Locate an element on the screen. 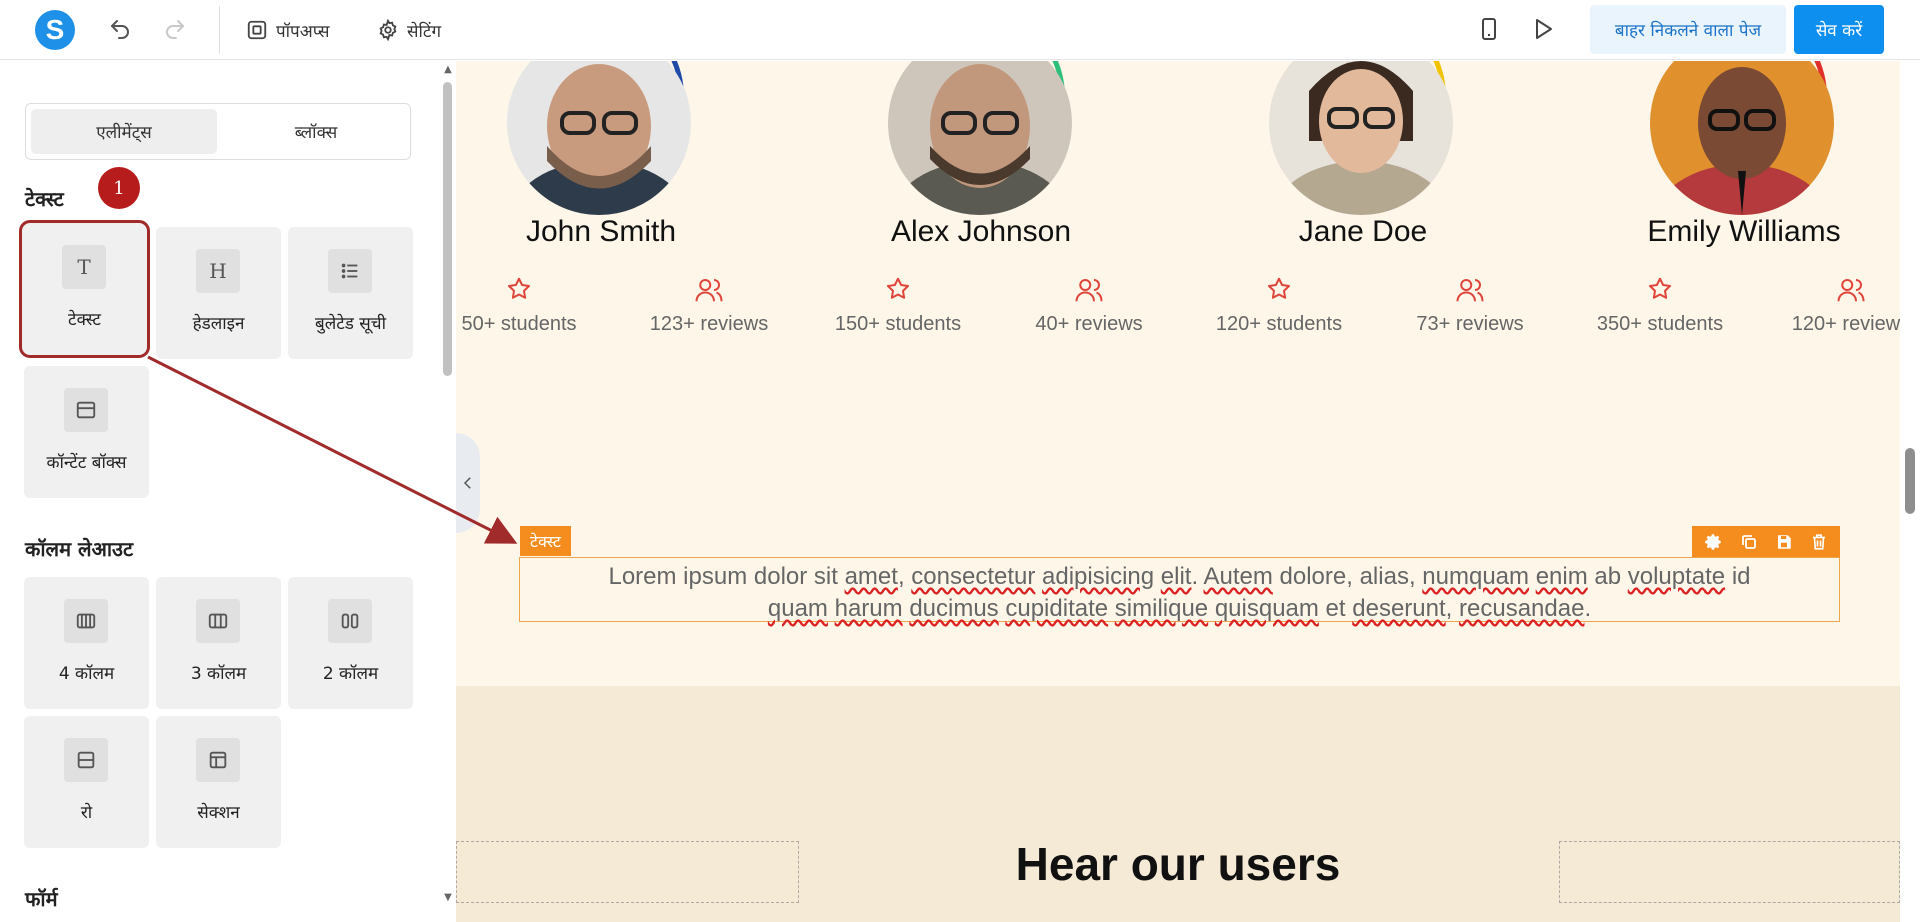  element-card-label: 4 कॉलम is located at coordinates (86, 674).